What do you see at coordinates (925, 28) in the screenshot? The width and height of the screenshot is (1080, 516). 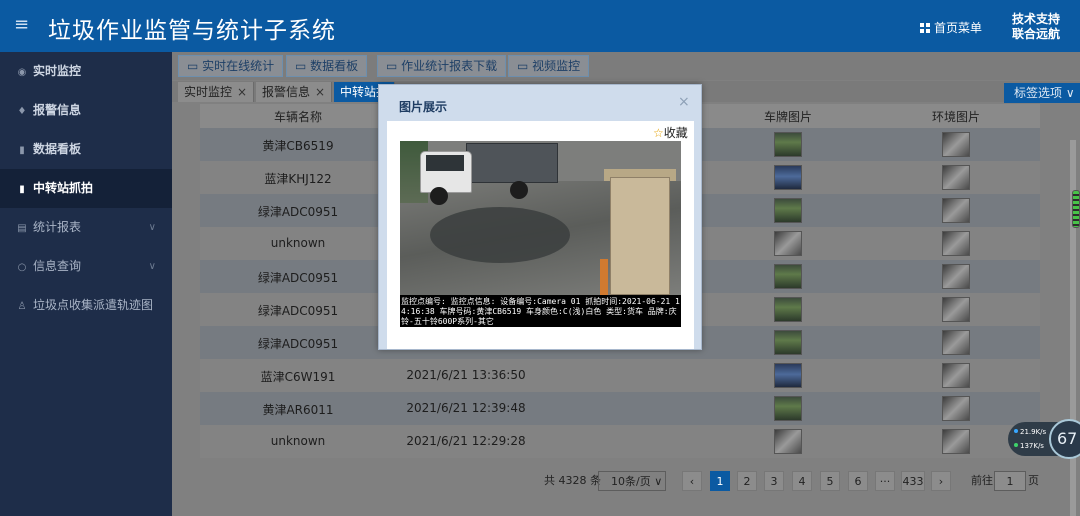 I see `grid-icon` at bounding box center [925, 28].